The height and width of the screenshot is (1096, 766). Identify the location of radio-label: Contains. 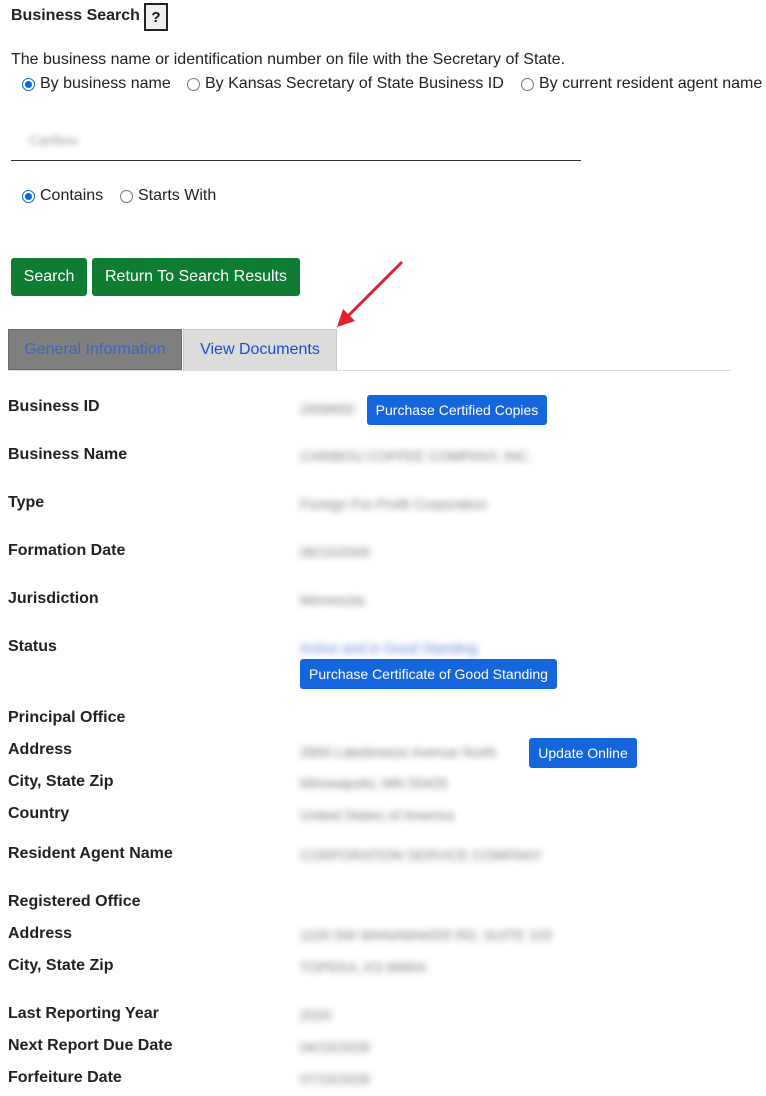
(72, 195).